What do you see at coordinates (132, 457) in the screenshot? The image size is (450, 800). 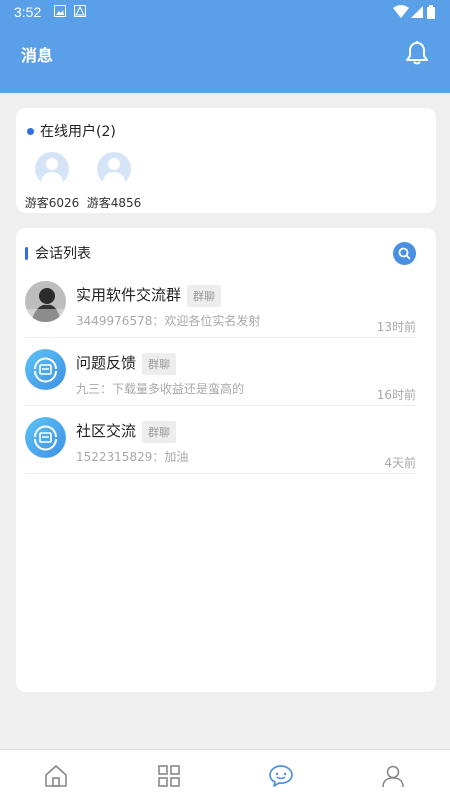 I see `conversation-last-message: 1522315829：加油` at bounding box center [132, 457].